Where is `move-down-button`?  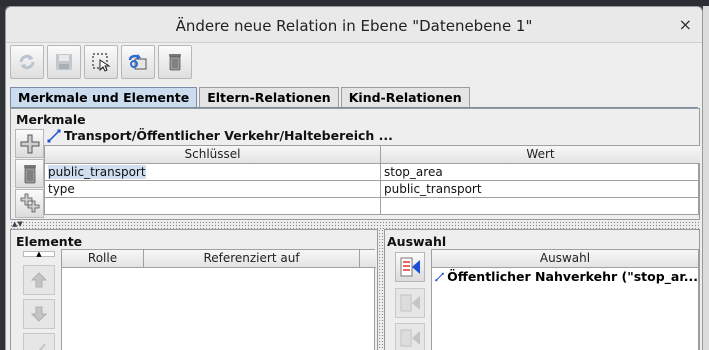
move-down-button is located at coordinates (39, 314).